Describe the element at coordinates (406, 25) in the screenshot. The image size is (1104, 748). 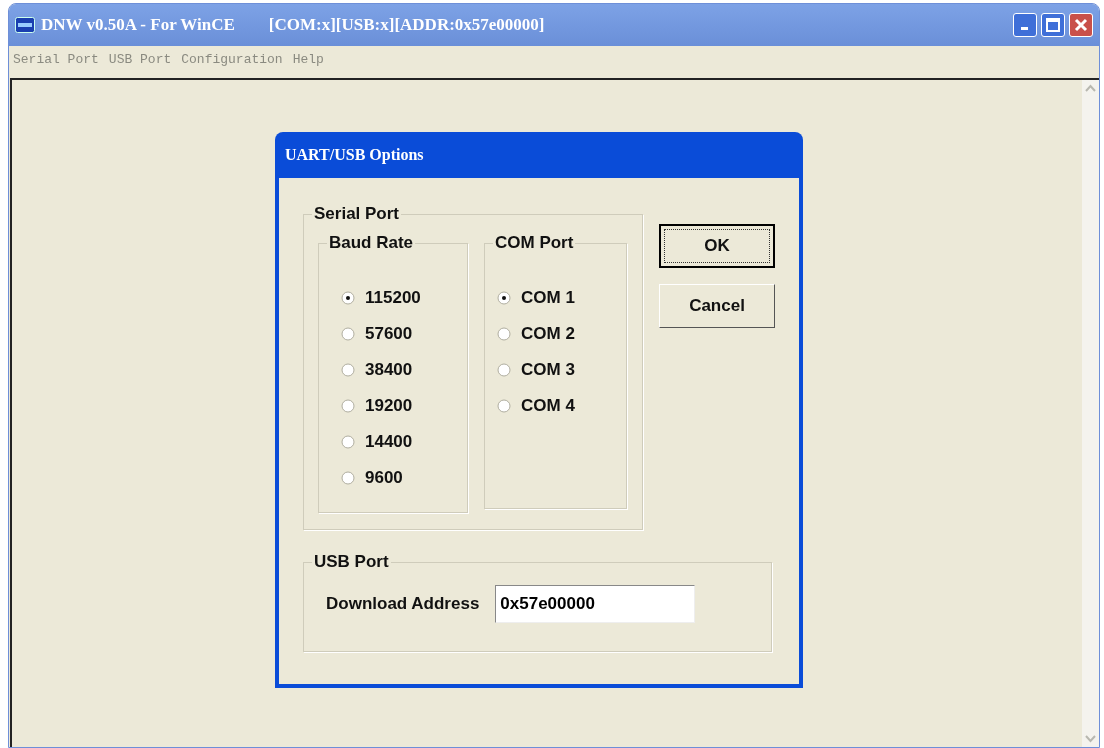
I see `window-status: [COM:x][USB:x][ADDR:0x57e00000]` at that location.